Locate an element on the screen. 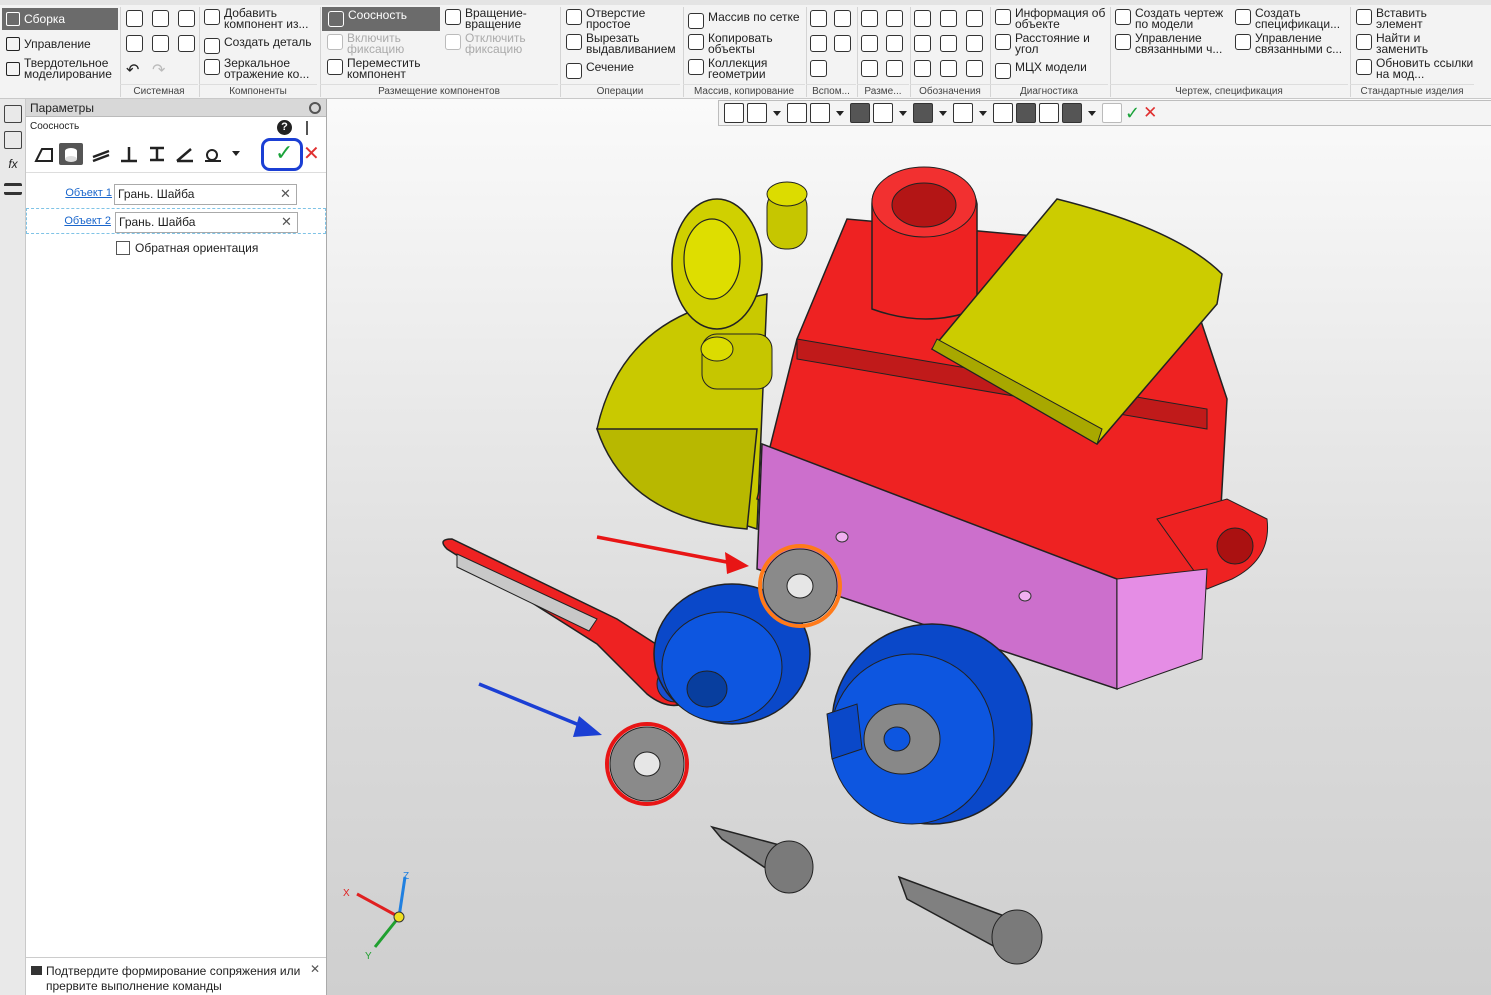 This screenshot has width=1491, height=995. unpin-icon is located at coordinates (453, 42).